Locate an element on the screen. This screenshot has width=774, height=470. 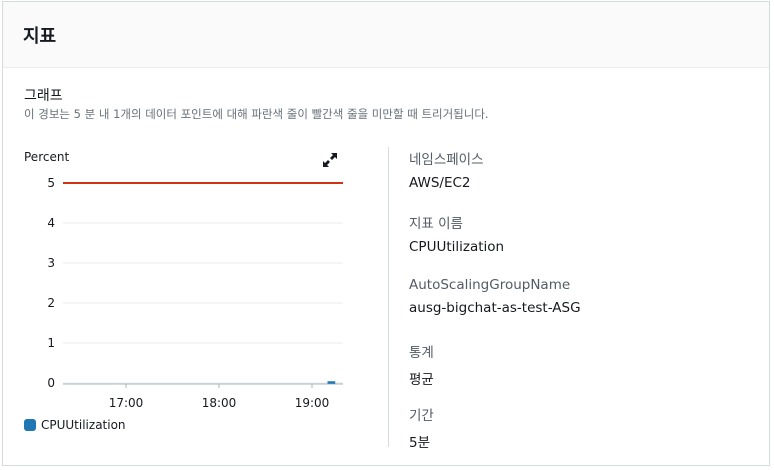
detail-value: CPUUtilization is located at coordinates (457, 247).